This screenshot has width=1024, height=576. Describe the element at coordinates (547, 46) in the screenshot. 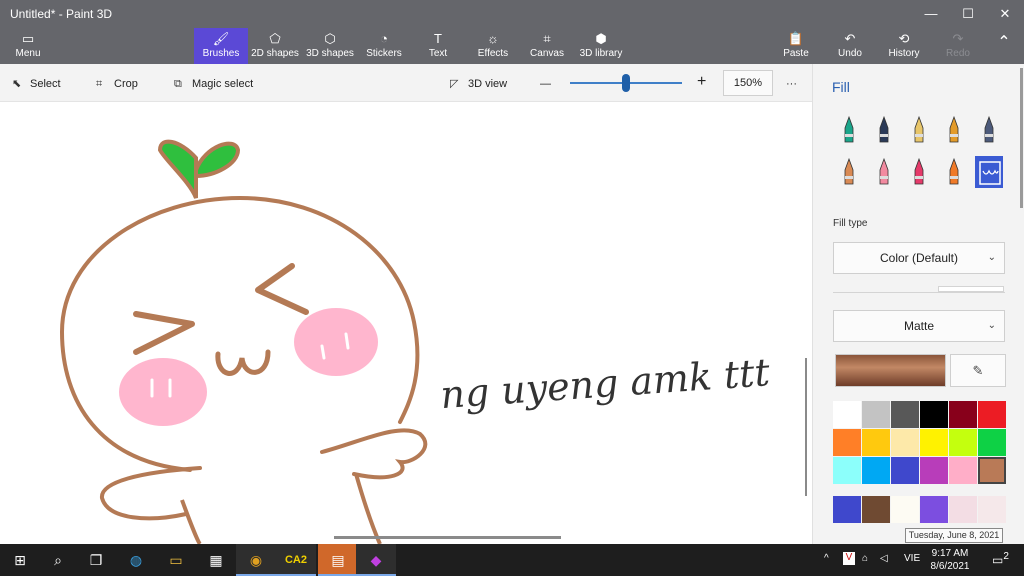

I see `tab-canvas: ⌗ Canvas` at that location.